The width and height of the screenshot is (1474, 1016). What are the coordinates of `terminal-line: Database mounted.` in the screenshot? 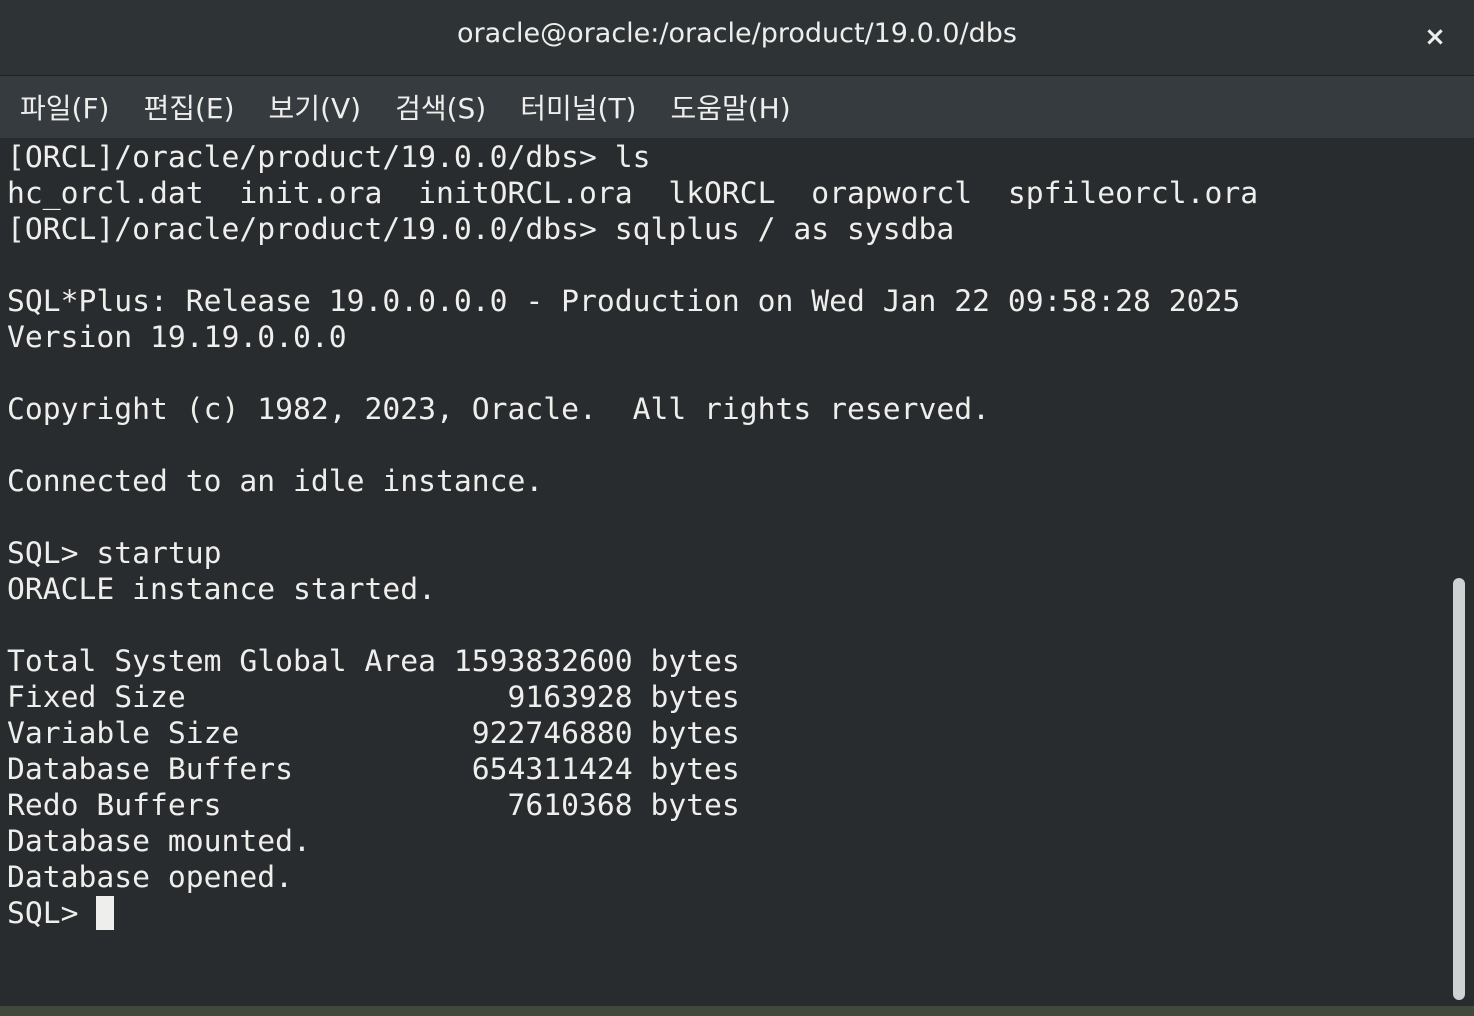 It's located at (159, 841).